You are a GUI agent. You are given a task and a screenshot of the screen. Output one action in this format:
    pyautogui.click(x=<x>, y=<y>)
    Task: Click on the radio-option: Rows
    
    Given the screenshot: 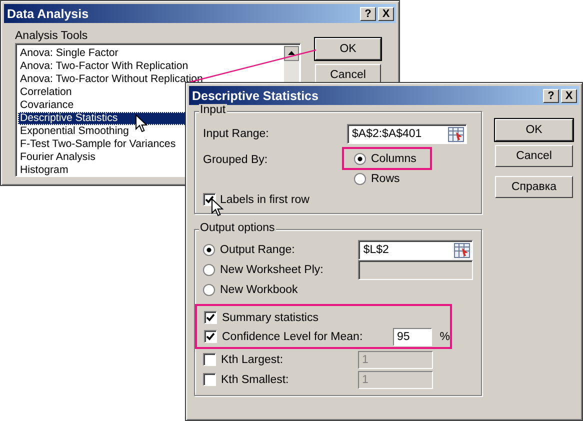 What is the action you would take?
    pyautogui.click(x=387, y=178)
    